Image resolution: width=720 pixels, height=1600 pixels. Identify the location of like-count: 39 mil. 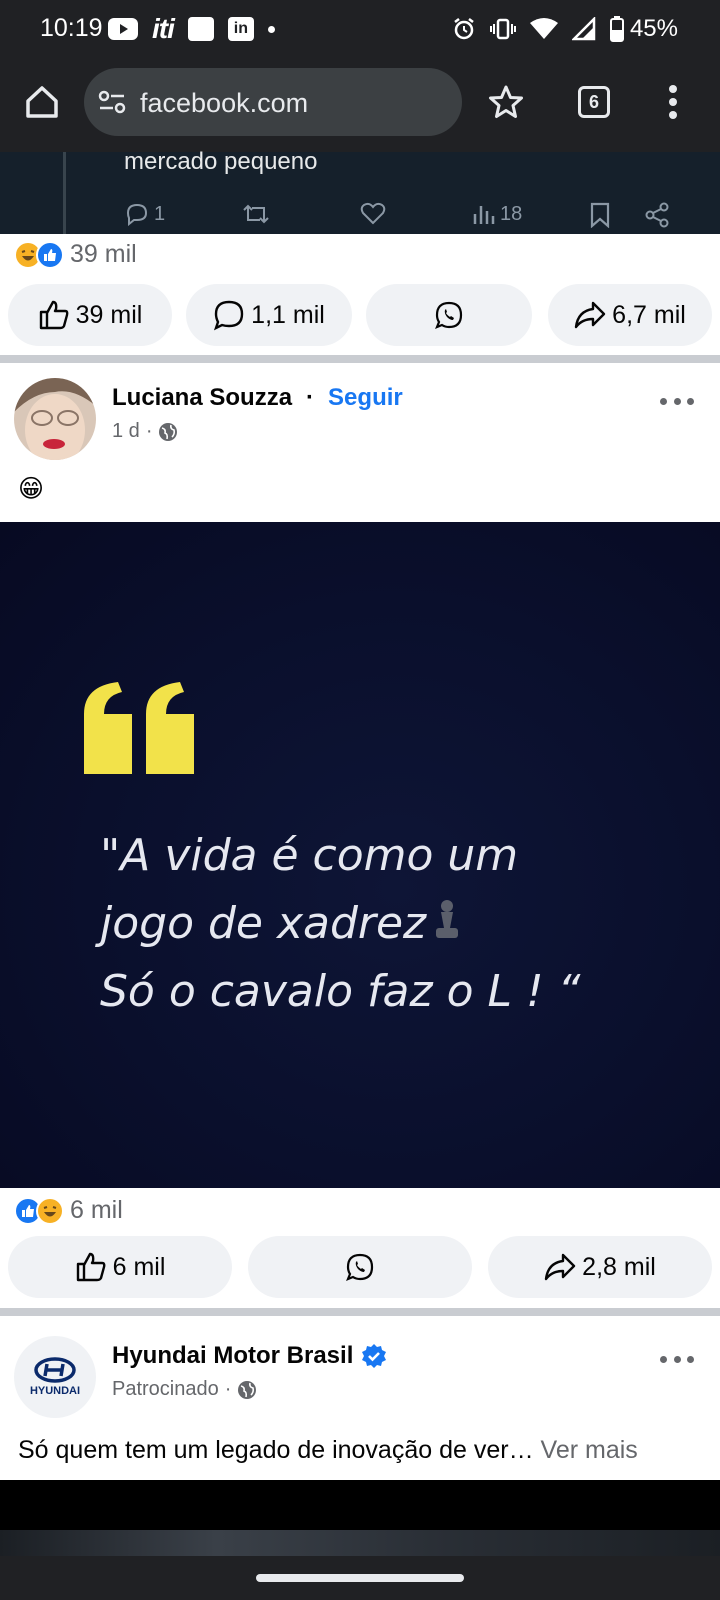
(109, 314).